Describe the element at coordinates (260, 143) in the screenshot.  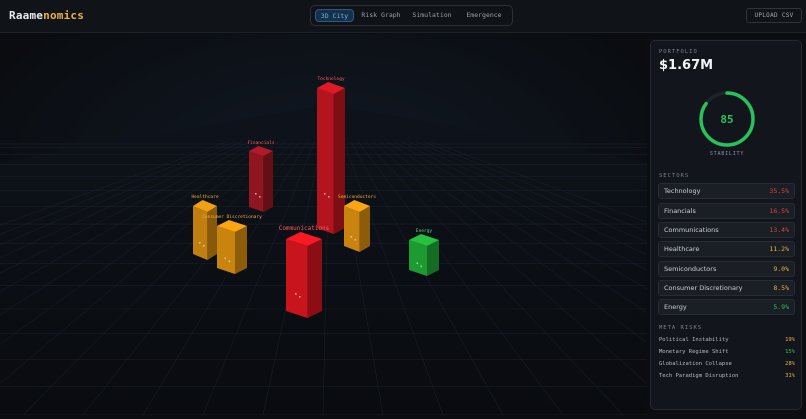
I see `building-label: Financials` at that location.